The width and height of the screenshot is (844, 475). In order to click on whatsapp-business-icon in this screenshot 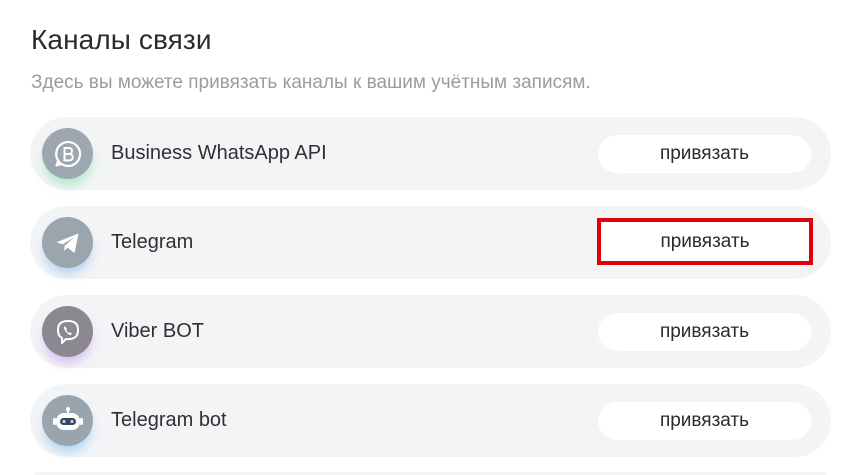, I will do `click(67, 153)`.